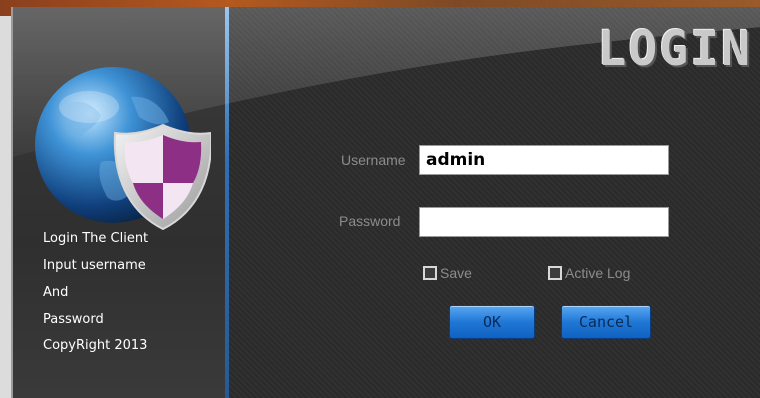 The image size is (760, 398). I want to click on save-label: Save, so click(456, 273).